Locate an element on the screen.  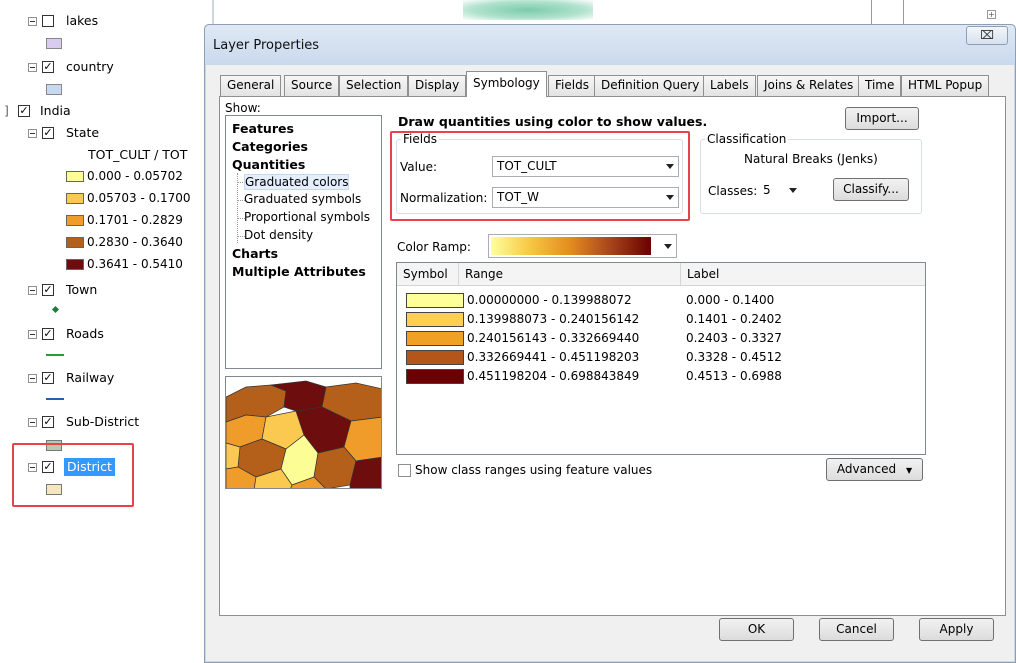
tab-display: Display is located at coordinates (437, 85).